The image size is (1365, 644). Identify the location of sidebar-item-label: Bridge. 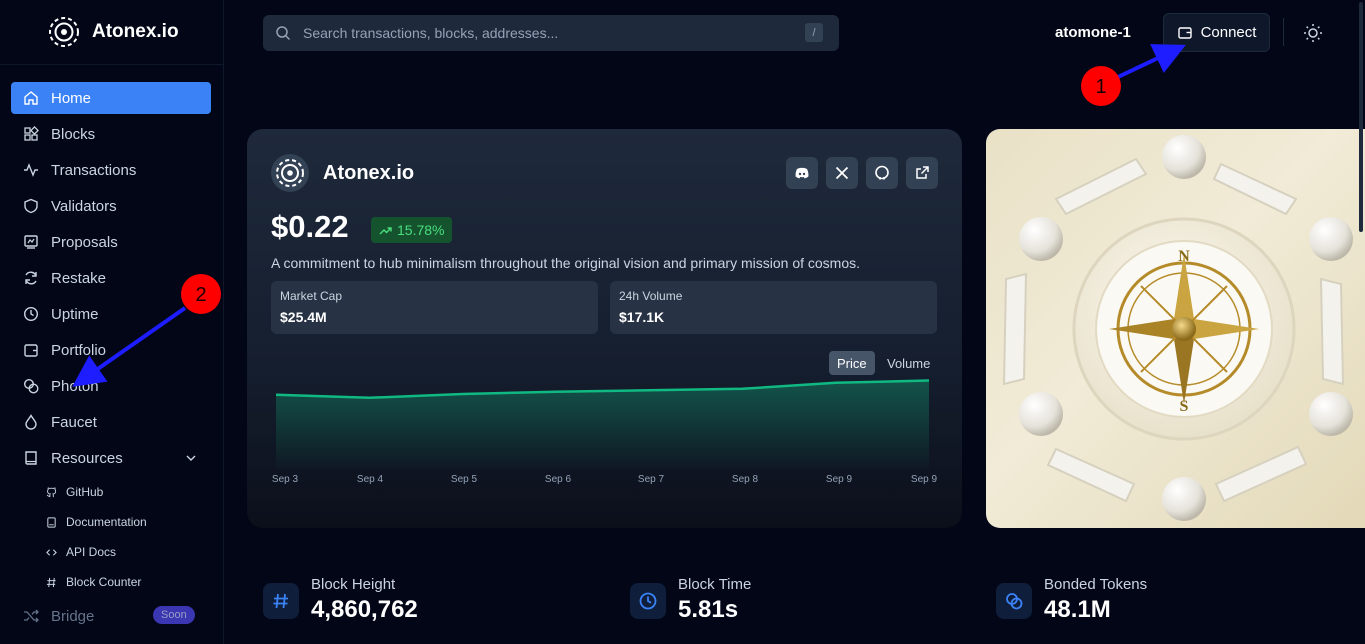
(73, 616).